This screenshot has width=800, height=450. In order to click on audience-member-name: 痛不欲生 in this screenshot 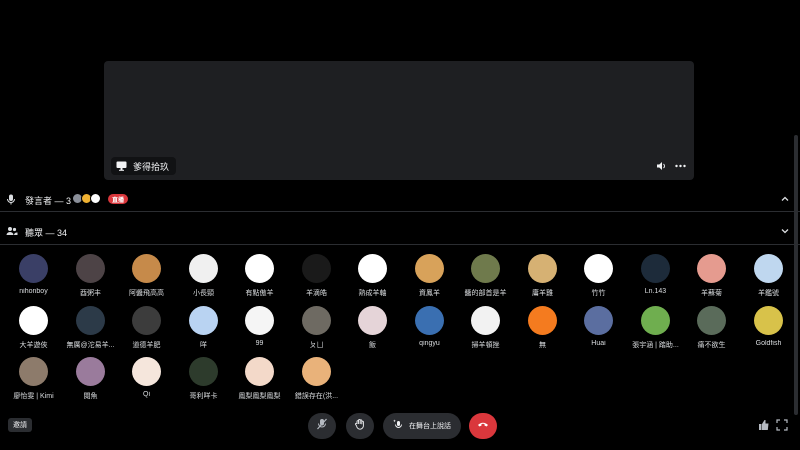, I will do `click(711, 345)`.